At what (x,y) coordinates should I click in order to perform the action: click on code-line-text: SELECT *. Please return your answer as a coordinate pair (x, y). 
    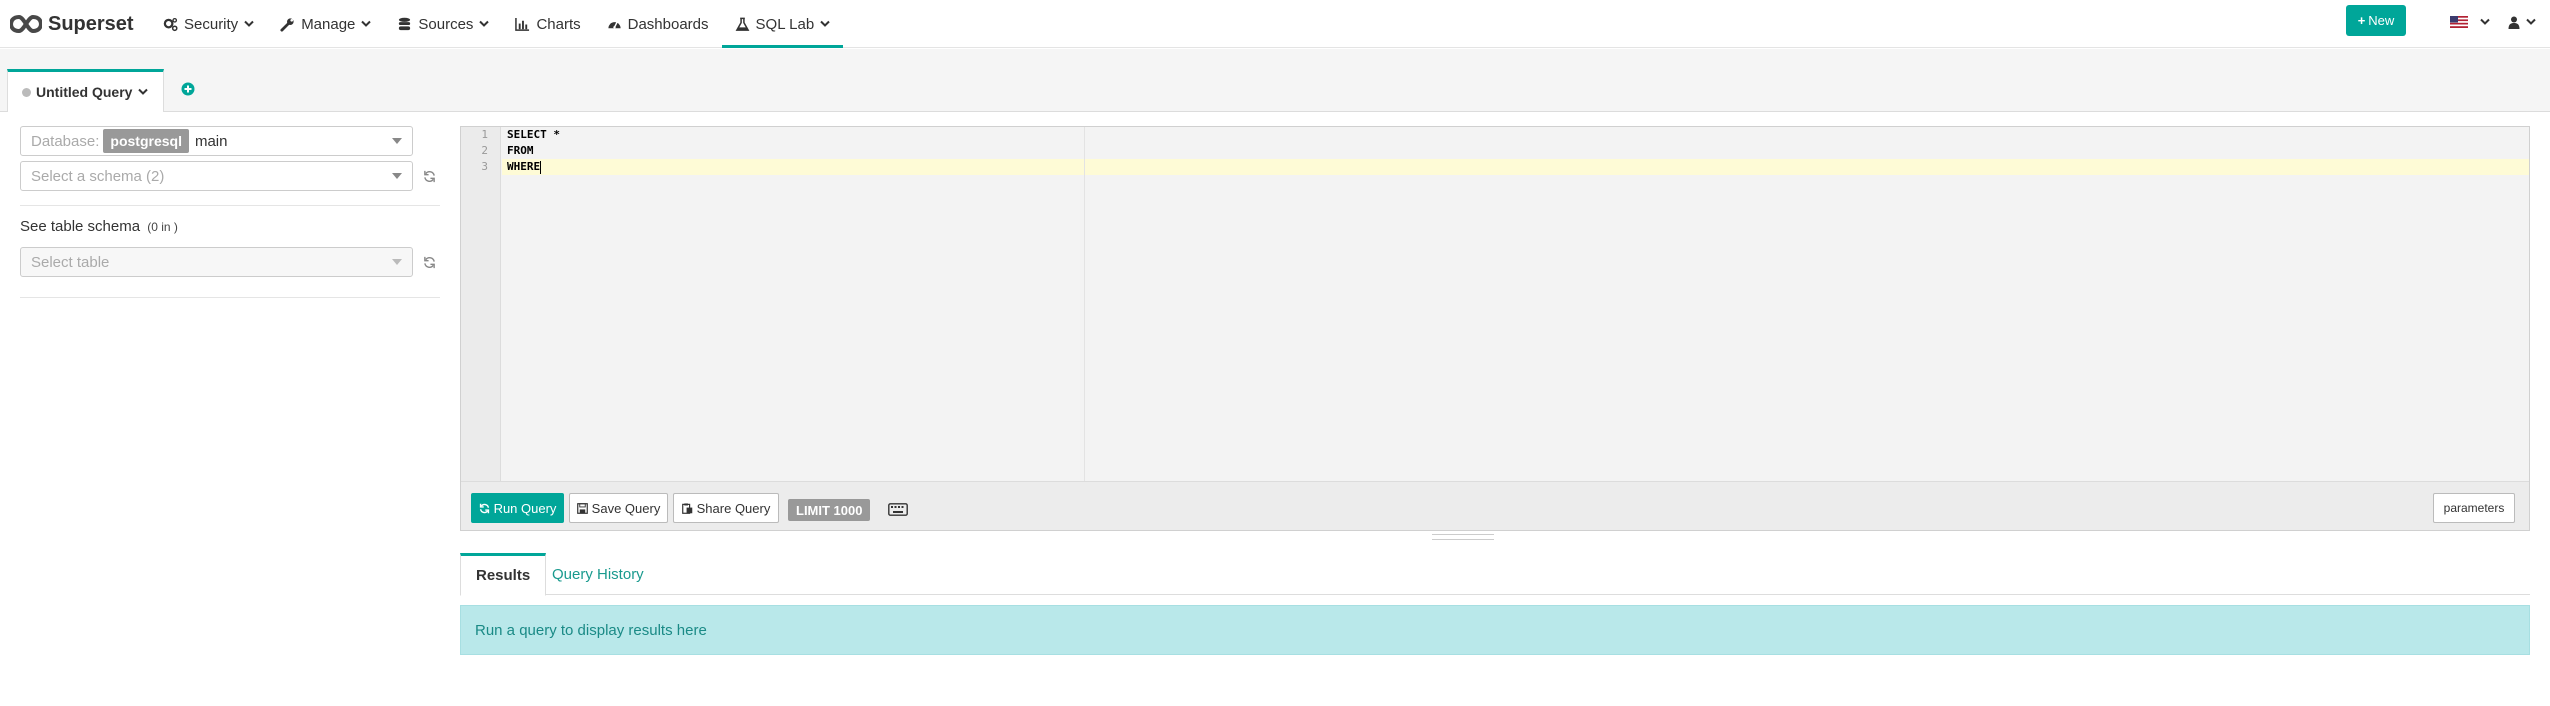
    Looking at the image, I should click on (533, 134).